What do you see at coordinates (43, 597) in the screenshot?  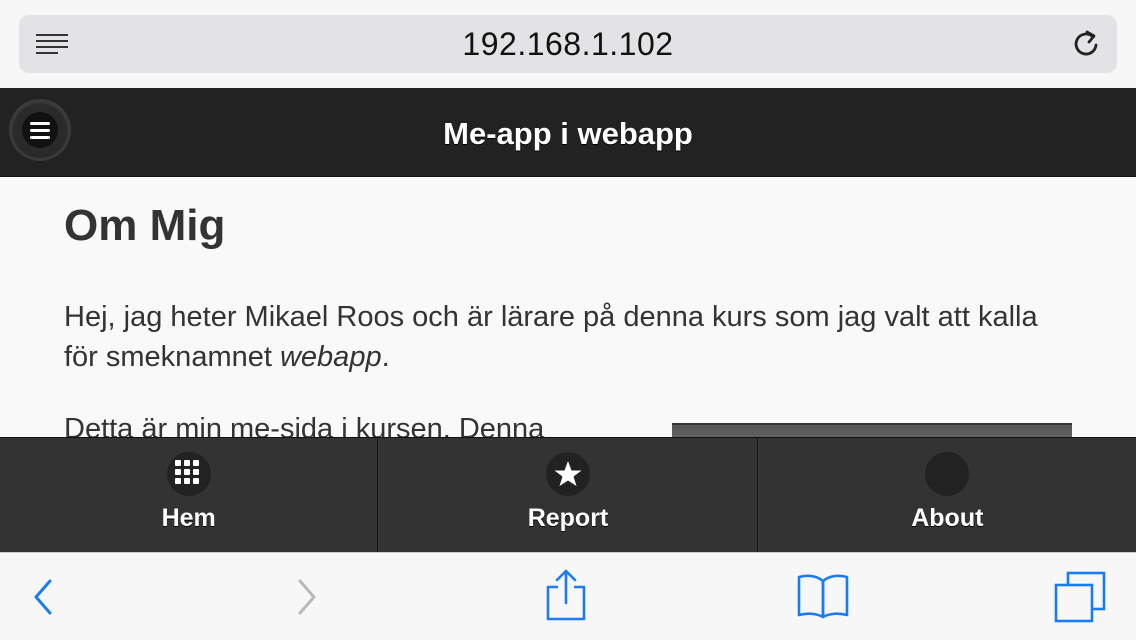 I see `back-chevron-icon` at bounding box center [43, 597].